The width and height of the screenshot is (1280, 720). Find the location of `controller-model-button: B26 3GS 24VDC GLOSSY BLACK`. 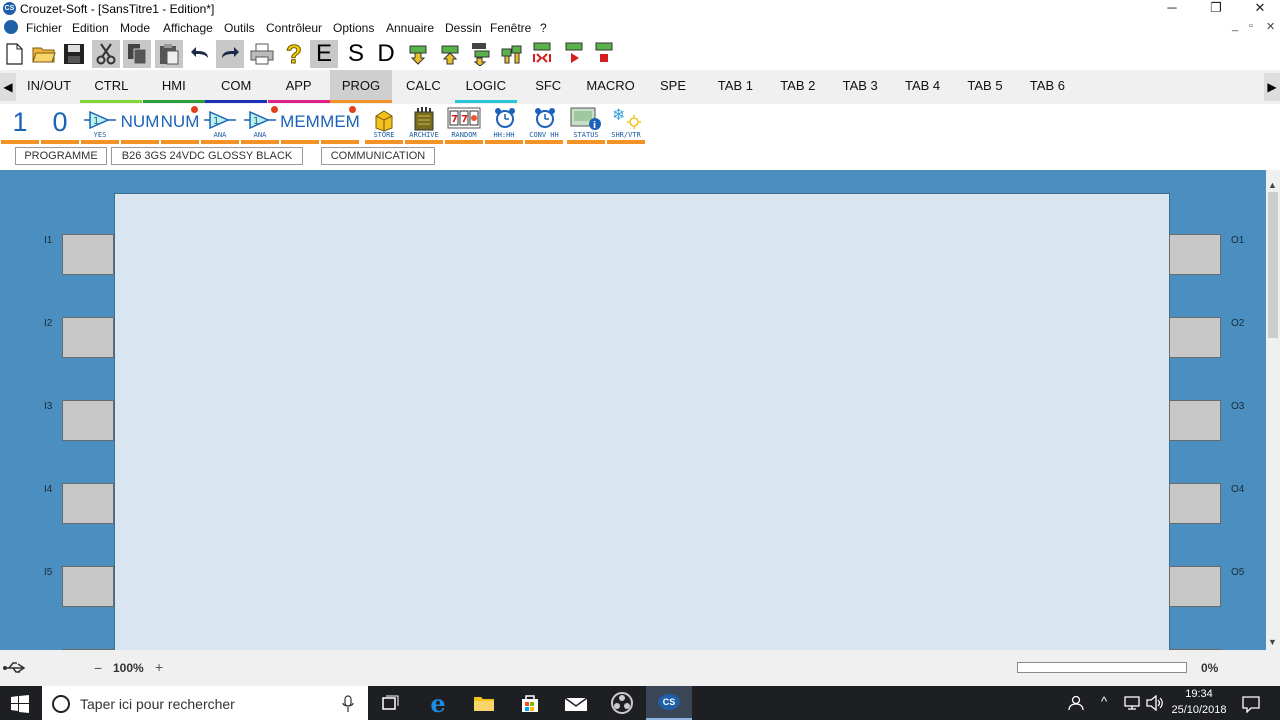

controller-model-button: B26 3GS 24VDC GLOSSY BLACK is located at coordinates (207, 156).